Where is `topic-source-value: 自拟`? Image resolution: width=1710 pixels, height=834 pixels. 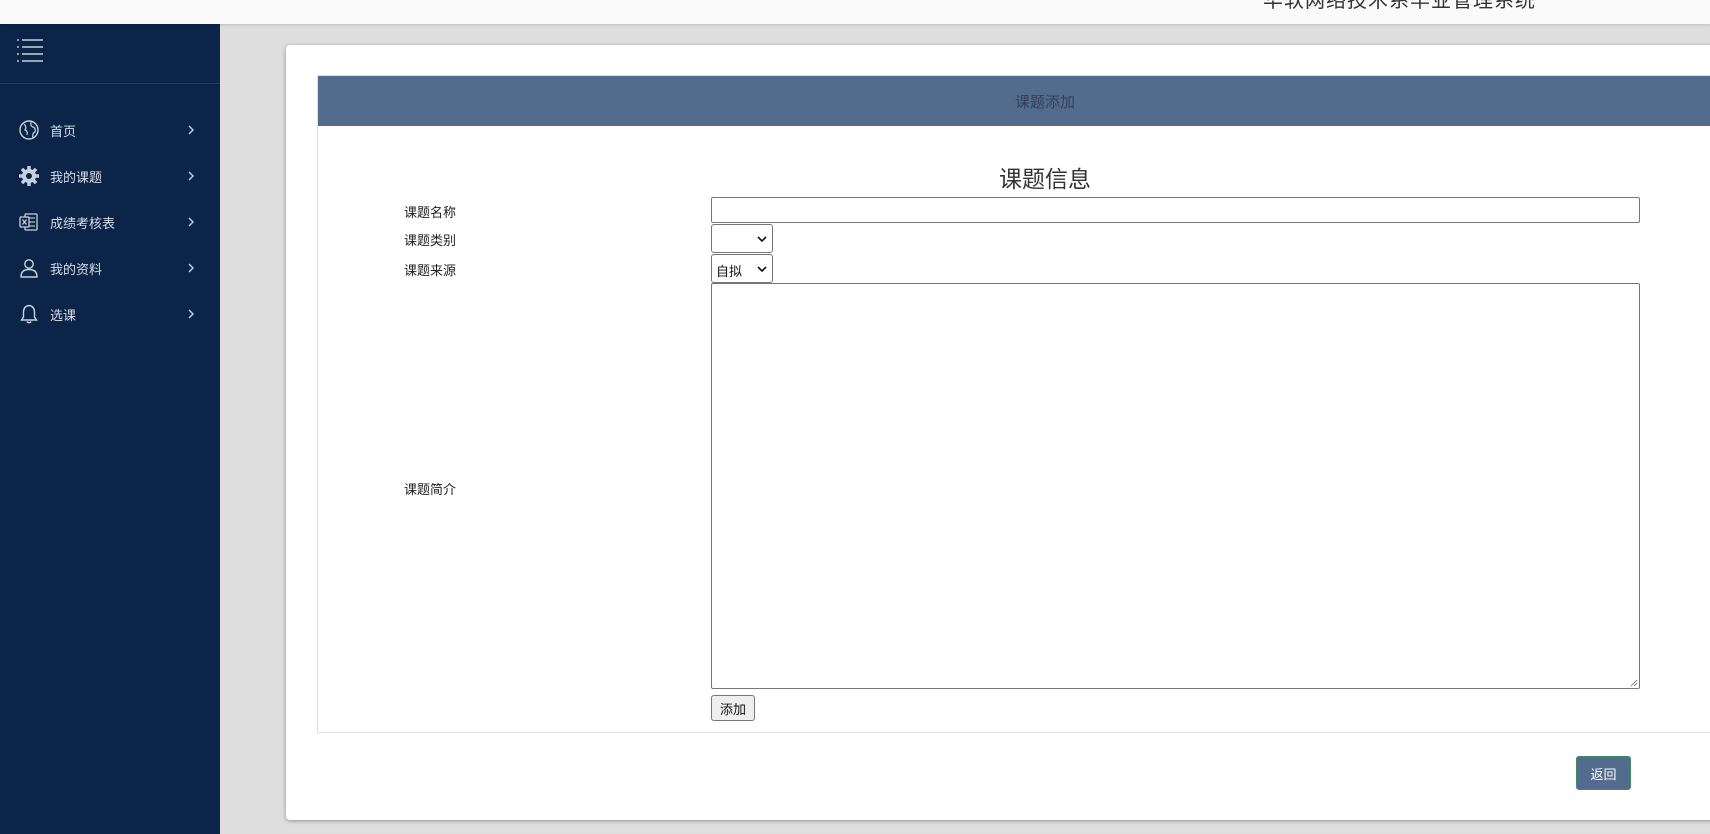 topic-source-value: 自拟 is located at coordinates (729, 272).